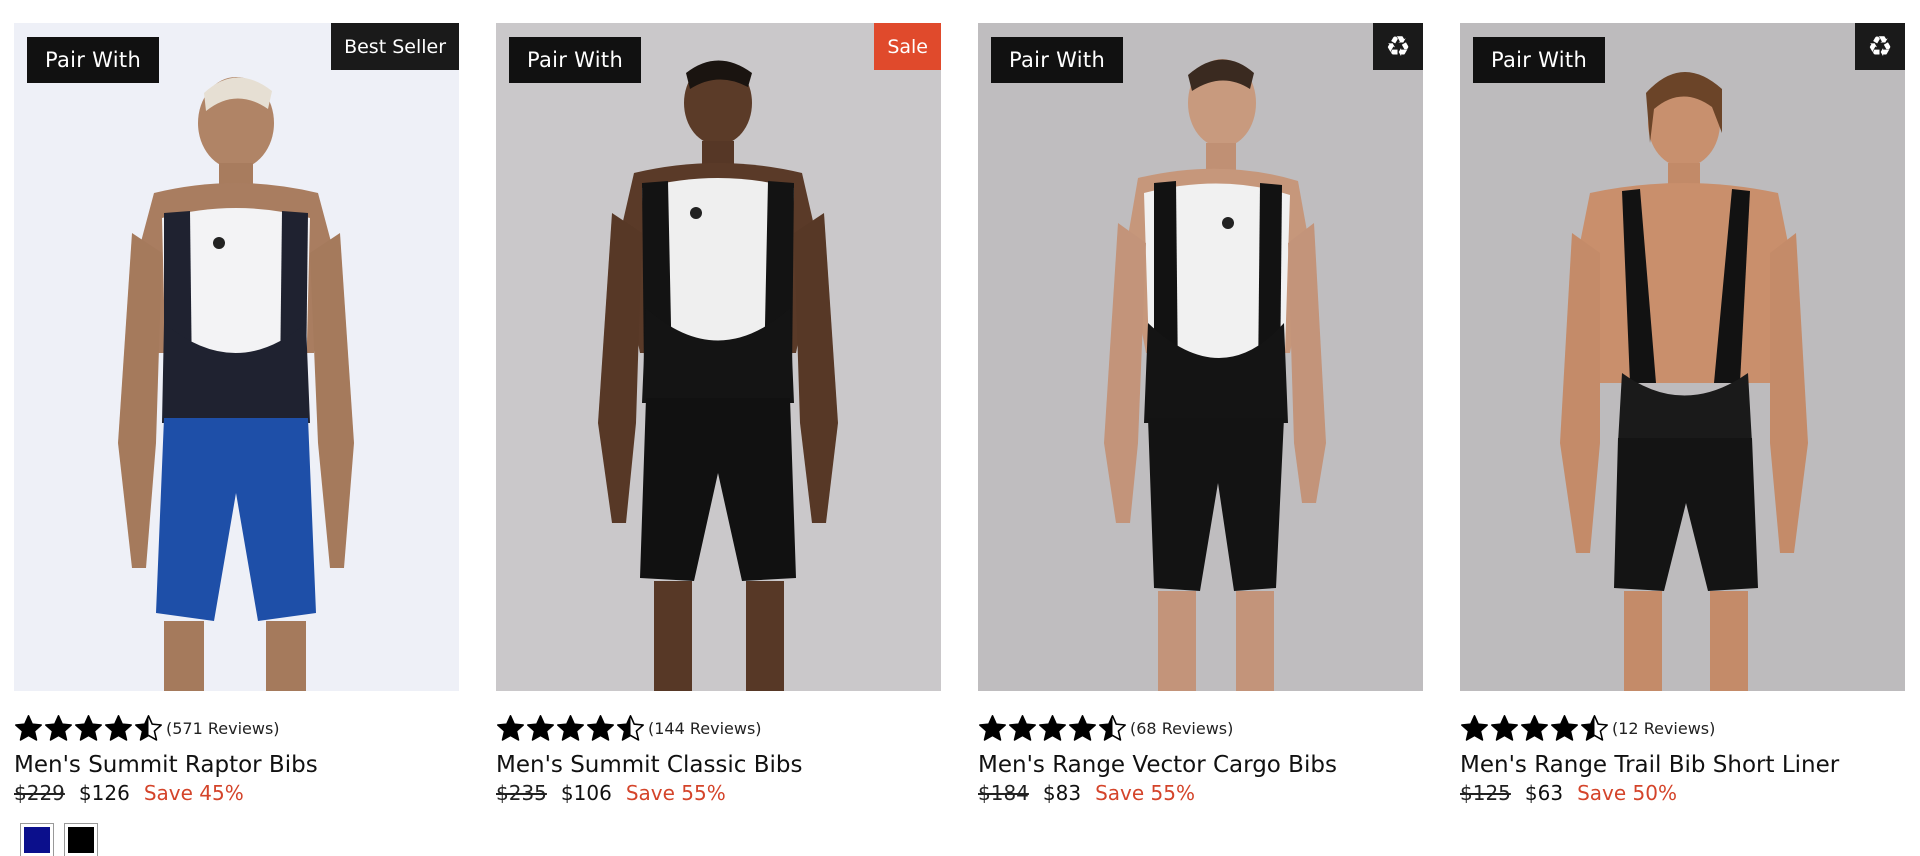 This screenshot has height=856, width=1920. Describe the element at coordinates (1200, 765) in the screenshot. I see `product-title-link: Men's Range Vector Cargo Bibs` at that location.